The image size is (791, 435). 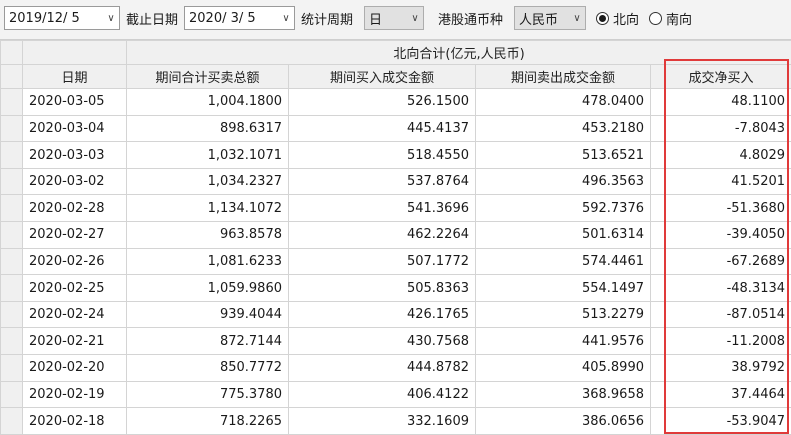 What do you see at coordinates (74, 235) in the screenshot?
I see `cell-date: 2020-02-27` at bounding box center [74, 235].